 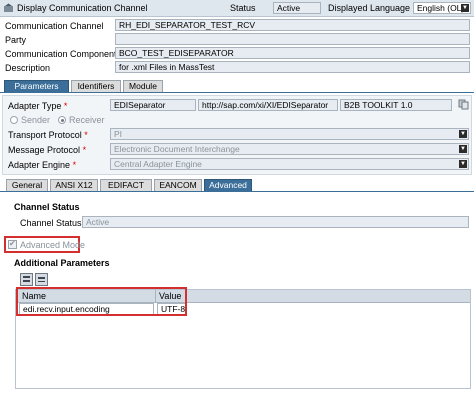 What do you see at coordinates (177, 149) in the screenshot?
I see `message-value: Electronic Document Interchange` at bounding box center [177, 149].